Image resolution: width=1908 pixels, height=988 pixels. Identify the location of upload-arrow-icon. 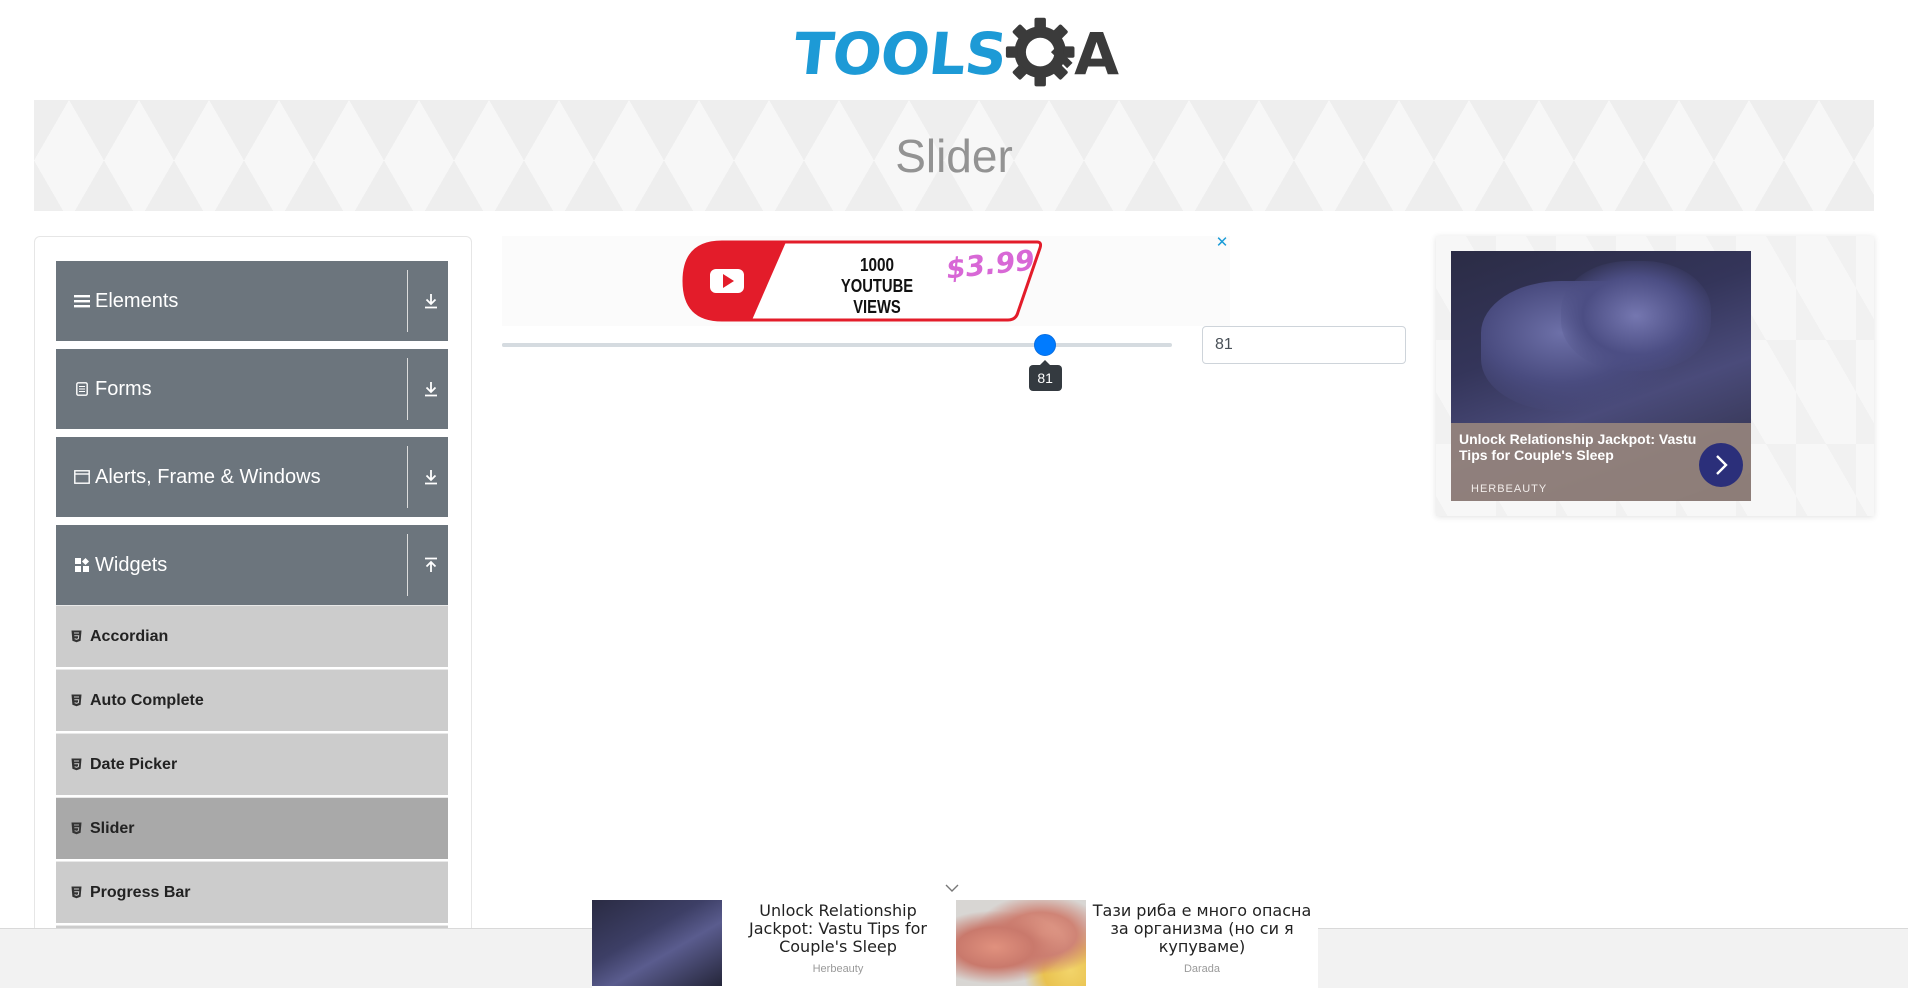
(430, 565).